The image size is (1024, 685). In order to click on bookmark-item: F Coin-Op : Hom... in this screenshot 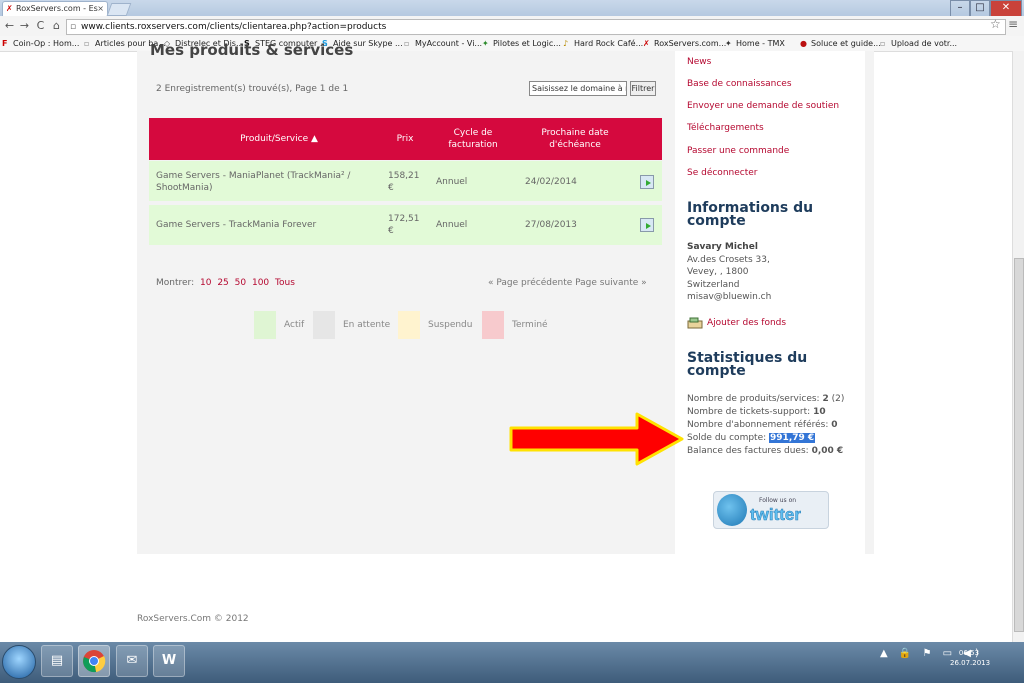, I will do `click(40, 43)`.